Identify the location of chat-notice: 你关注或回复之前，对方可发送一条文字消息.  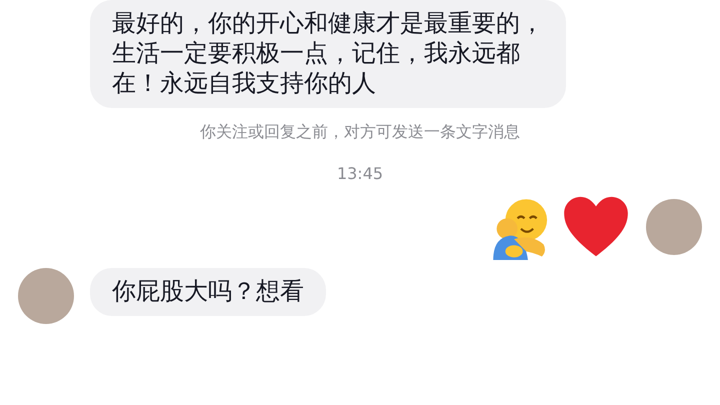
(360, 132).